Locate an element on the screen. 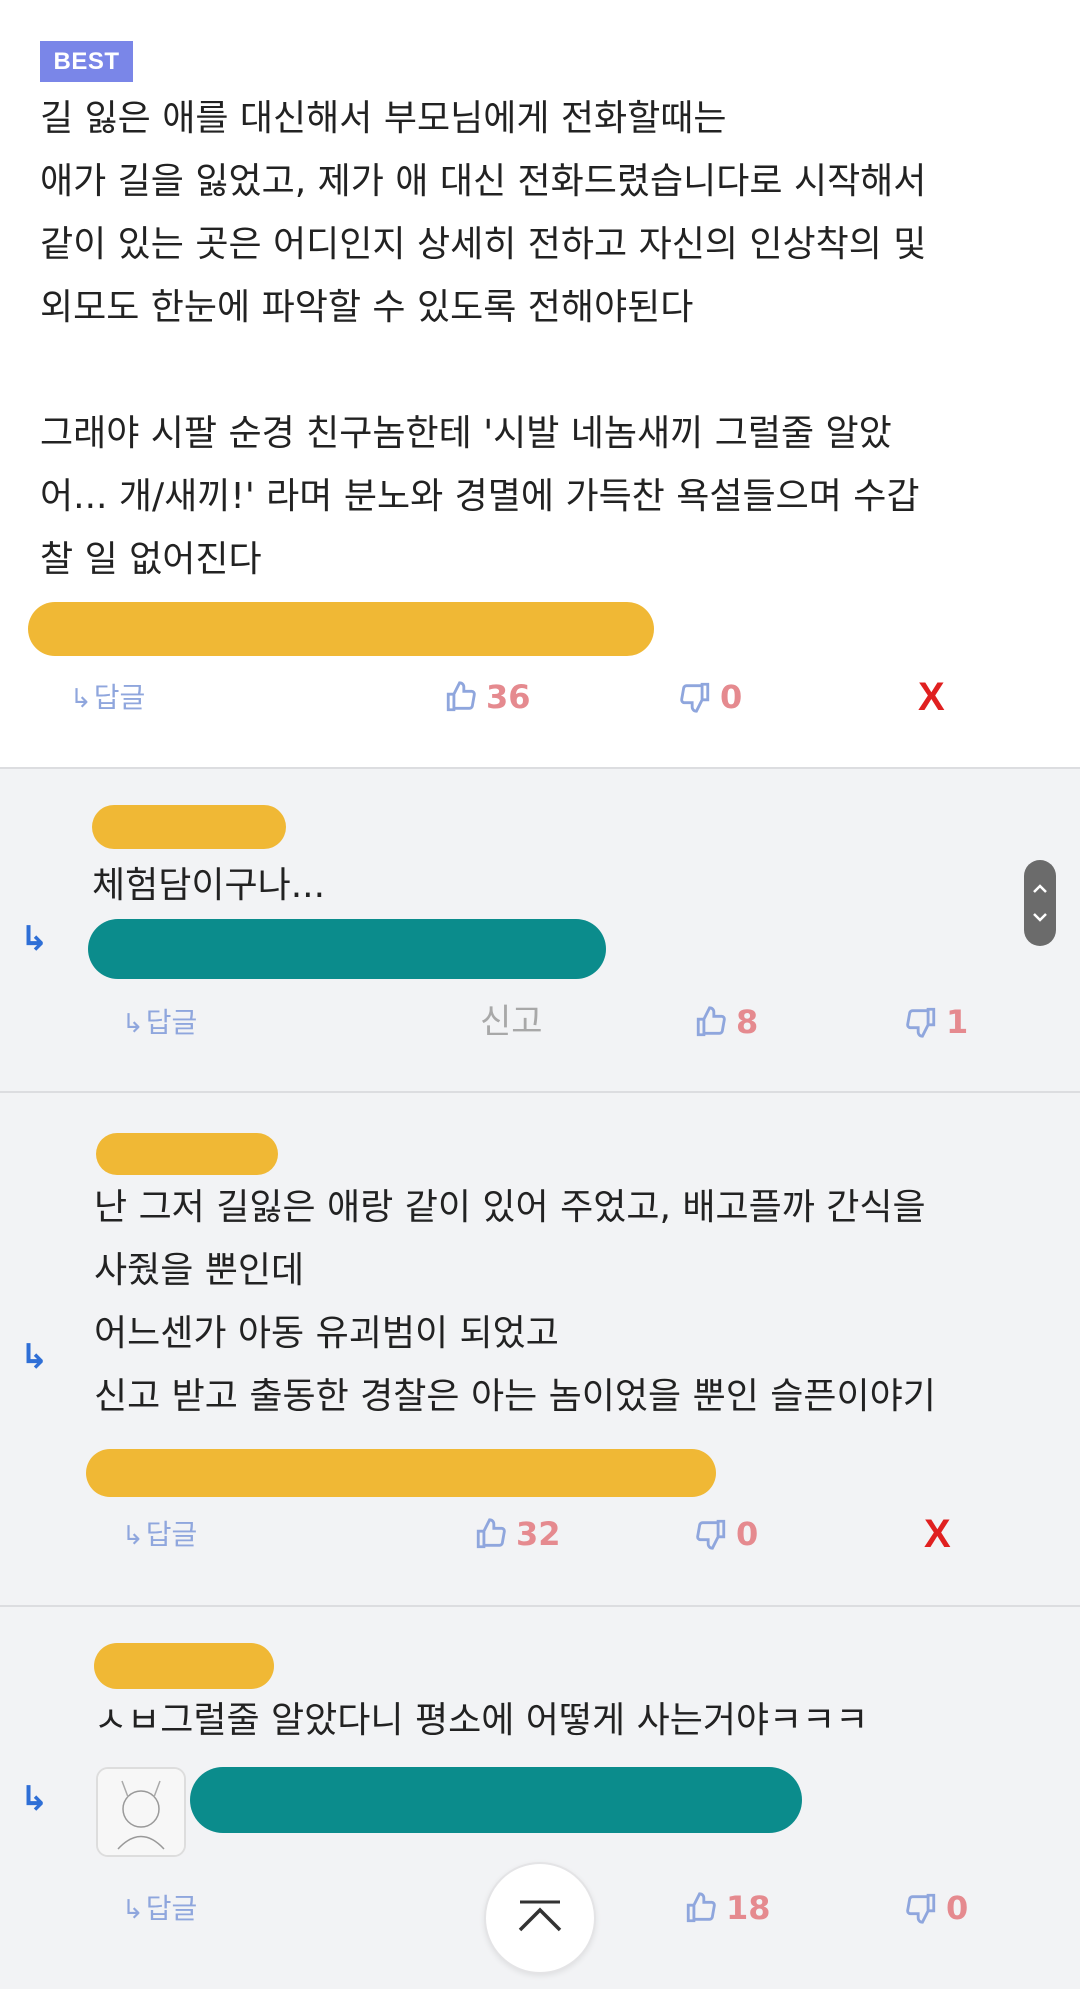 The height and width of the screenshot is (1989, 1080). reply-text-line: 난 그저 길잃은 애랑 같이 있어 주었고, 배고플까 간식을 is located at coordinates (510, 1207).